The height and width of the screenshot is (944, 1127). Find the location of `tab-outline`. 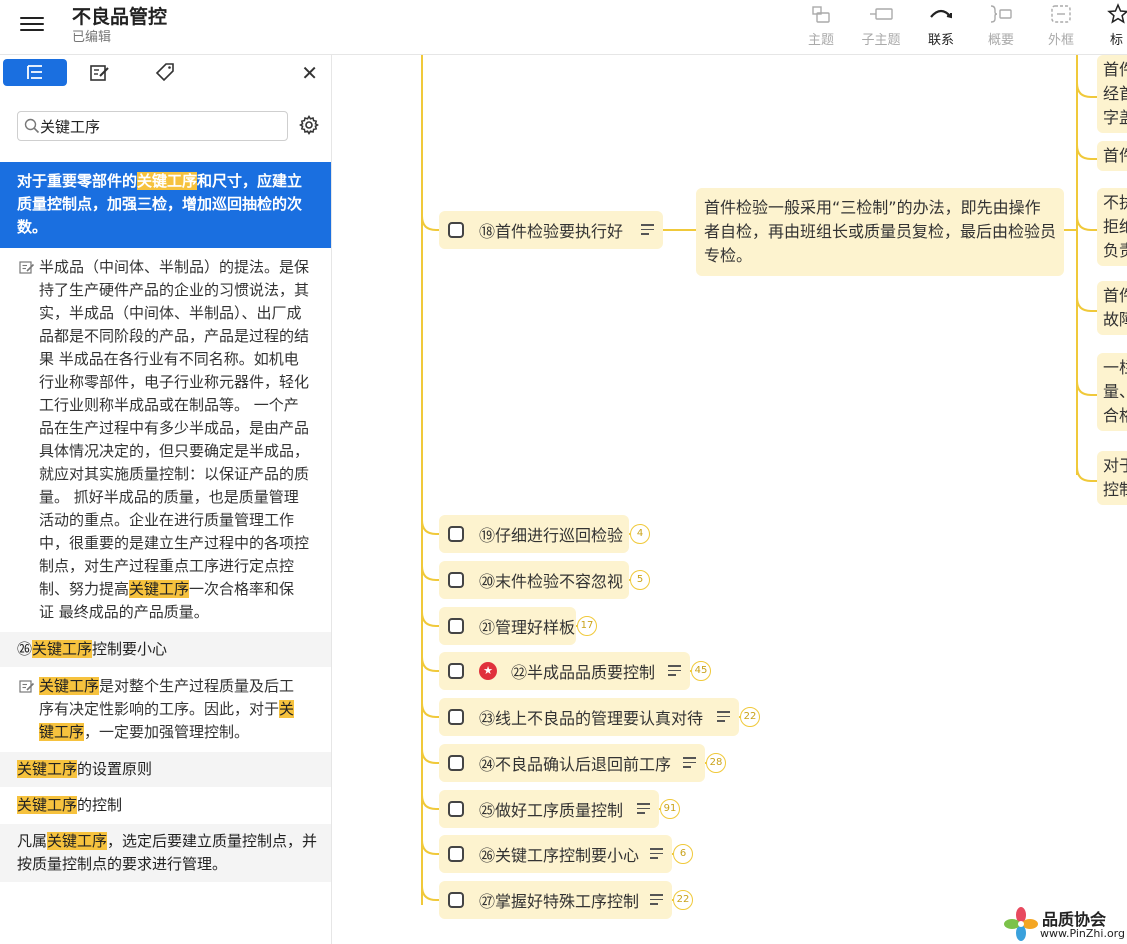

tab-outline is located at coordinates (35, 72).